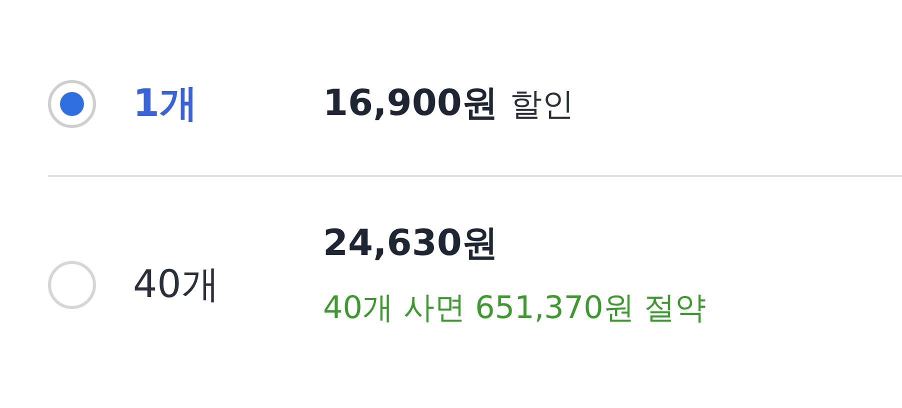 The image size is (902, 408). I want to click on quantity-label: 1개, so click(165, 103).